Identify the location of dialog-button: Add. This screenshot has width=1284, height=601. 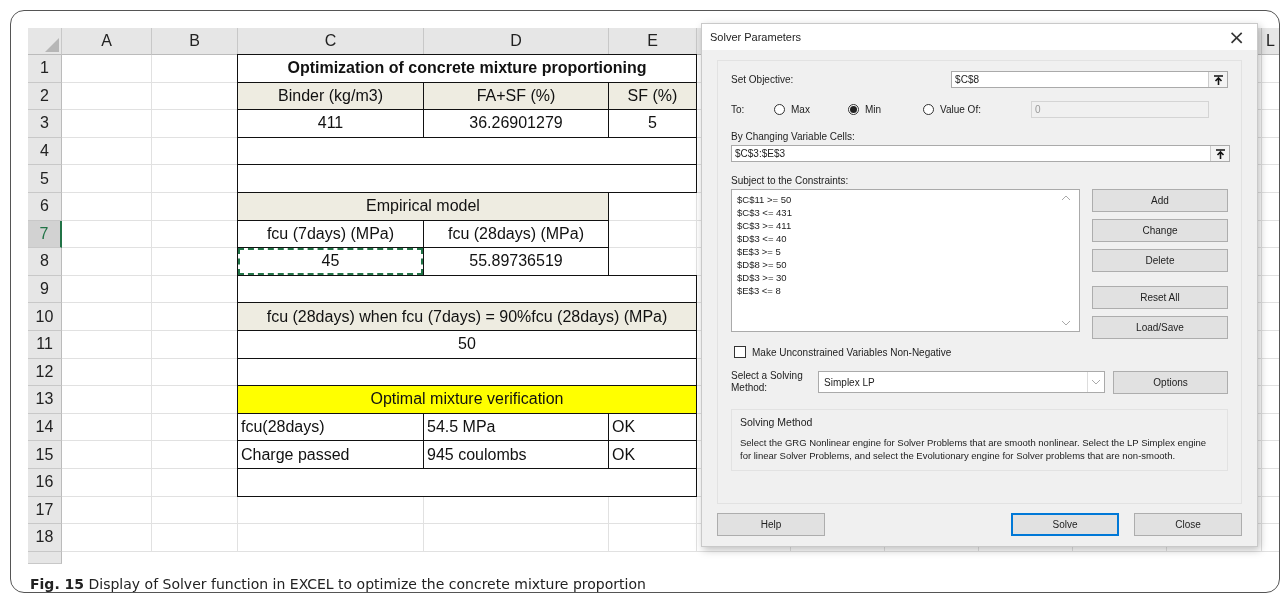
(1160, 200).